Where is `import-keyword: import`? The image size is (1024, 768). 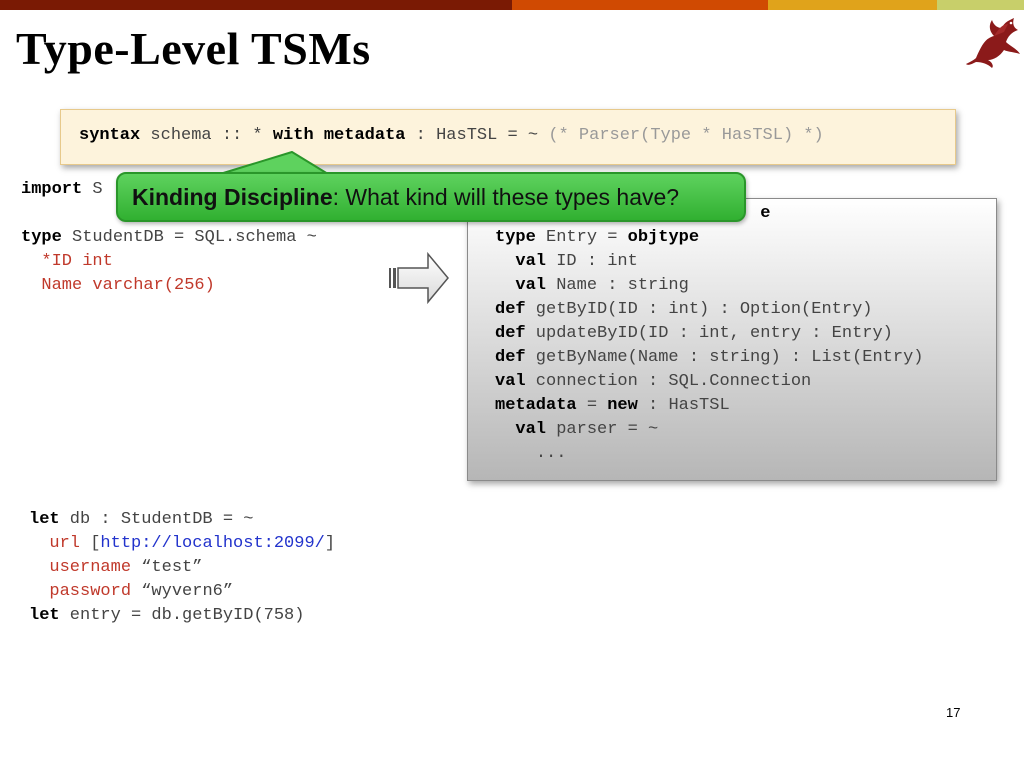 import-keyword: import is located at coordinates (52, 189).